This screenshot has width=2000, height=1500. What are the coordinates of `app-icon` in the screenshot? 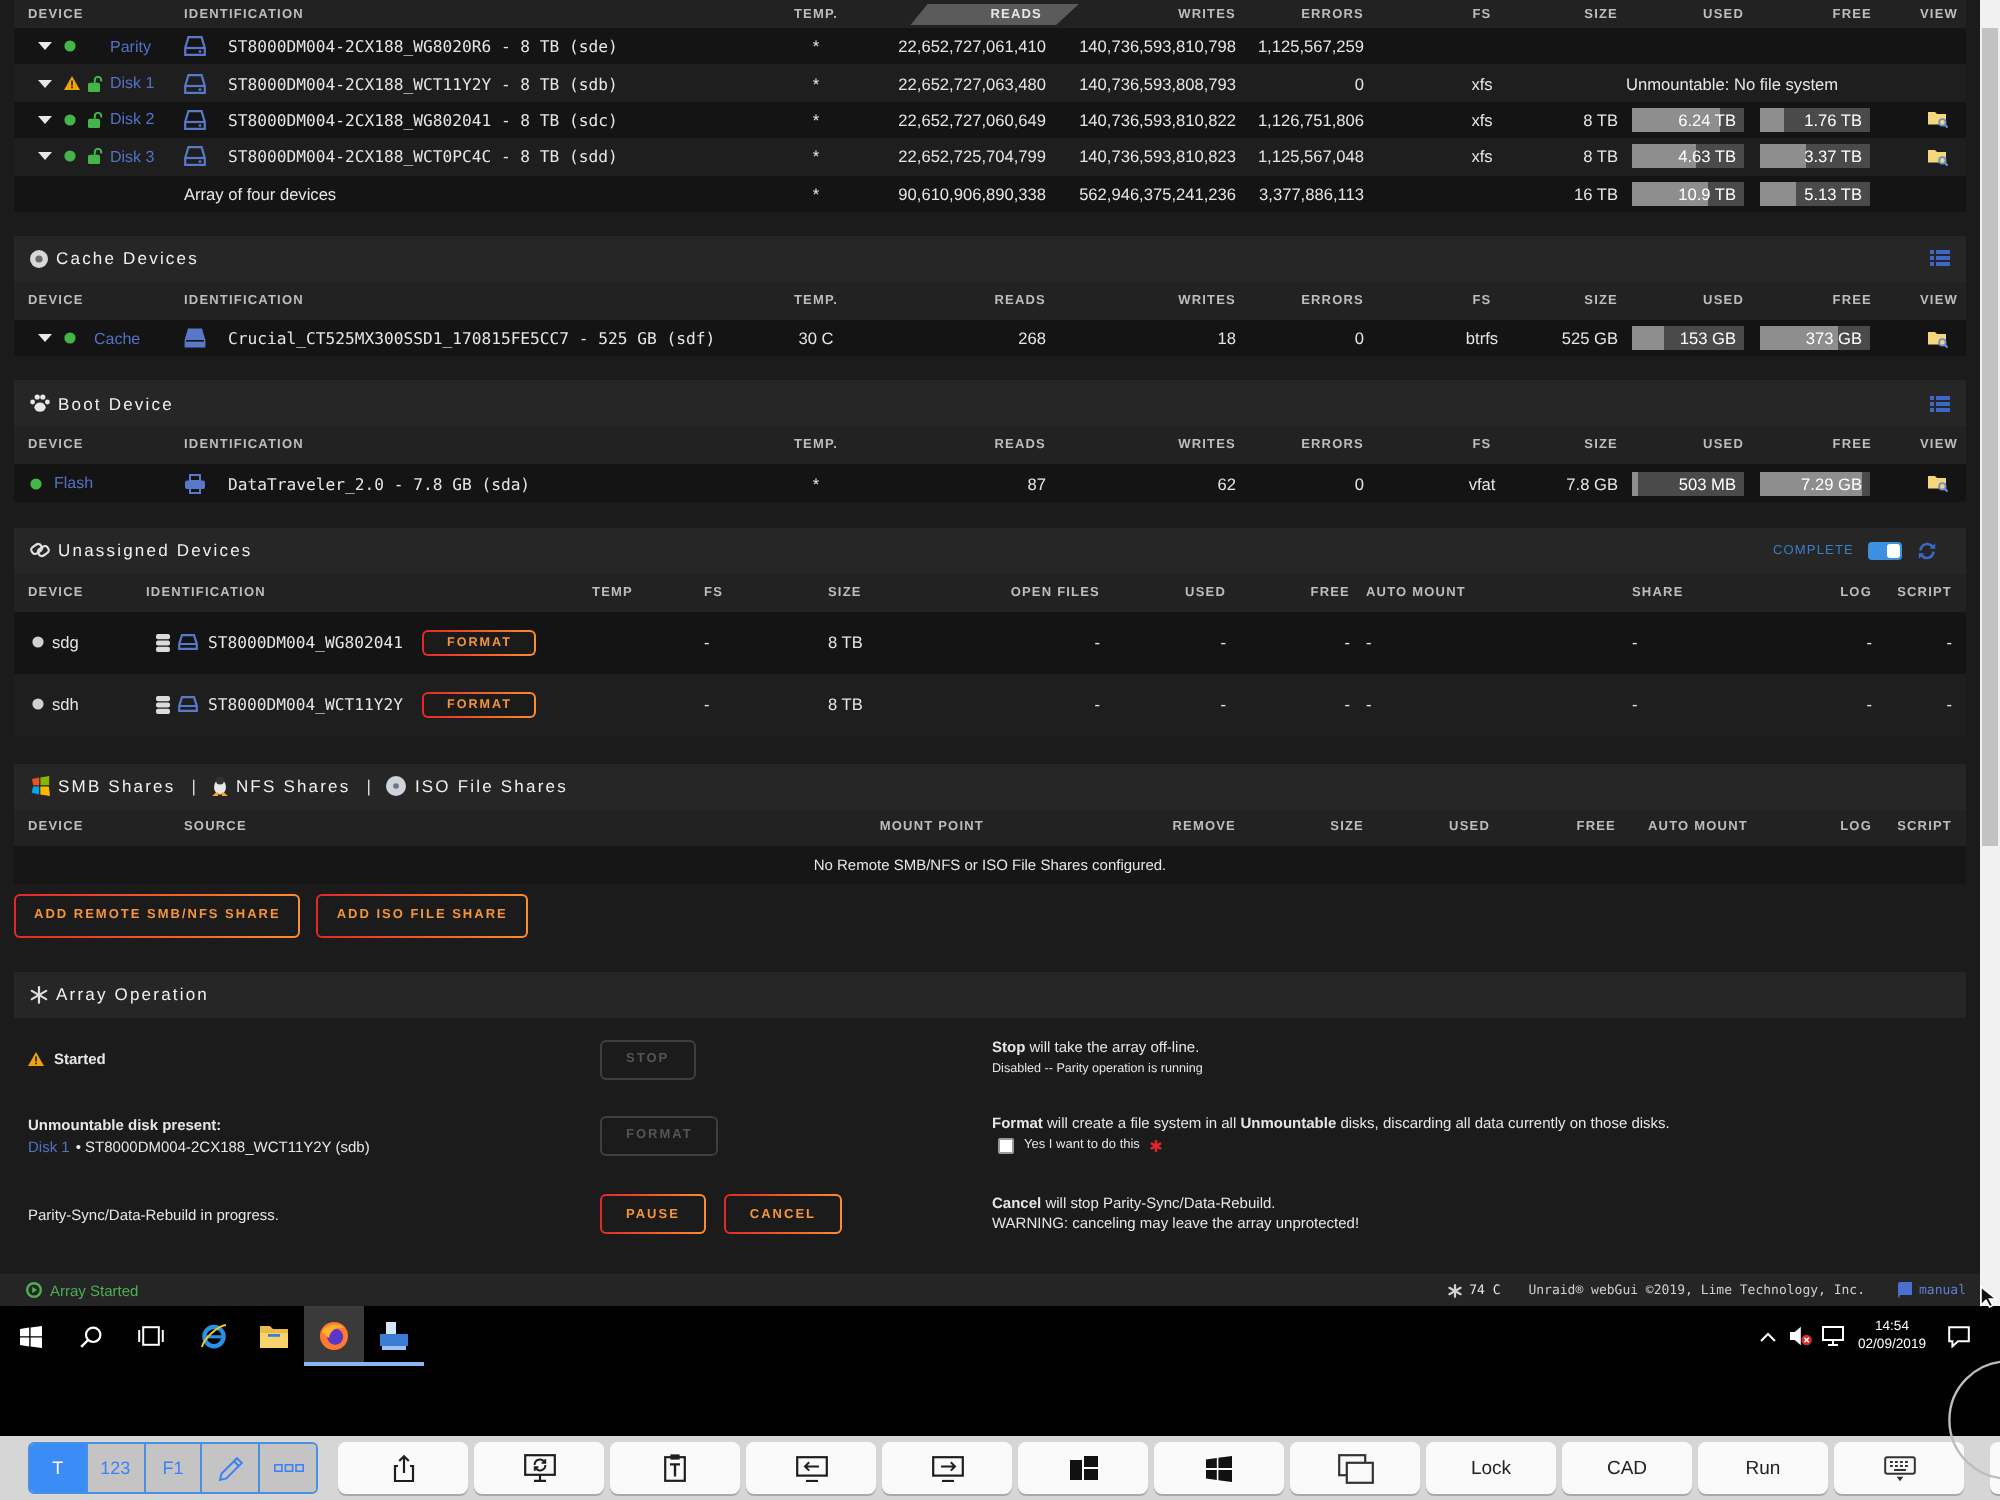 It's located at (394, 1336).